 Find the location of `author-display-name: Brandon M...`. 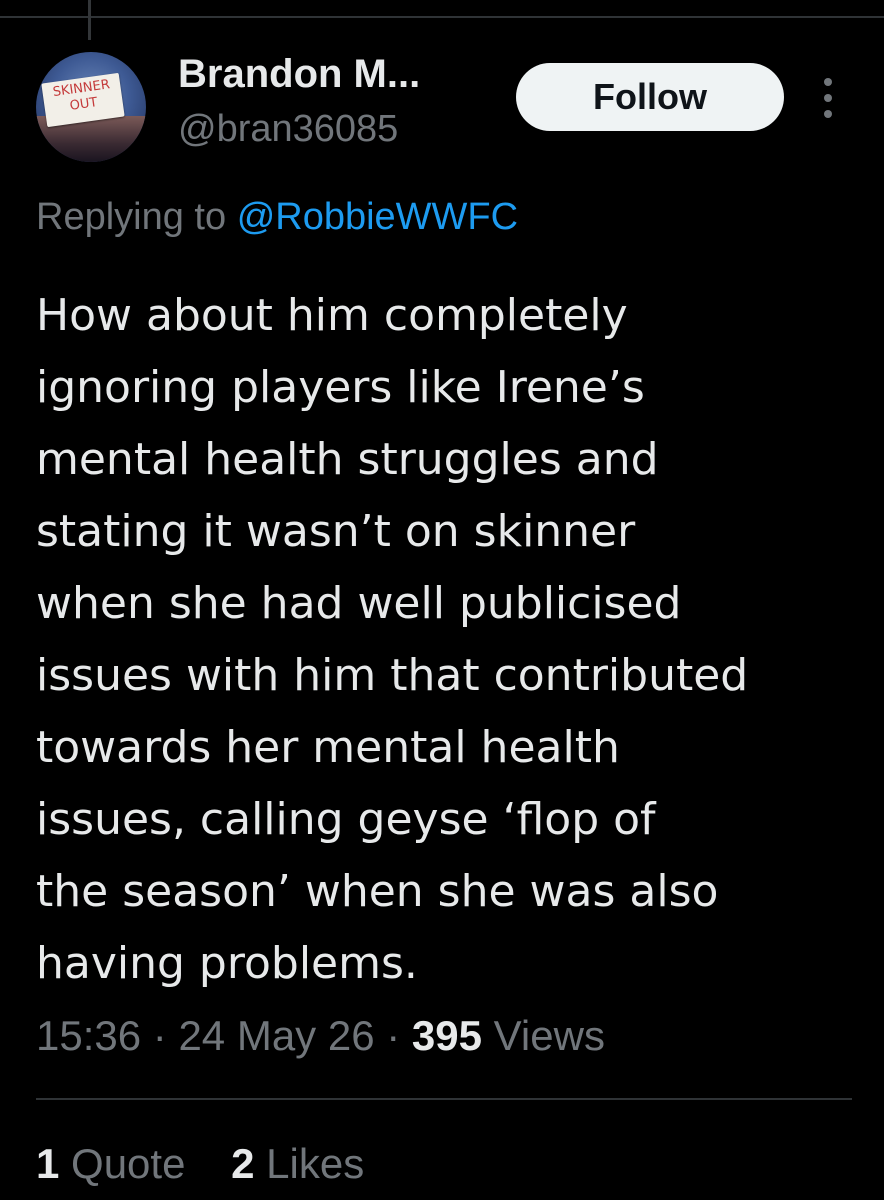

author-display-name: Brandon M... is located at coordinates (299, 74).